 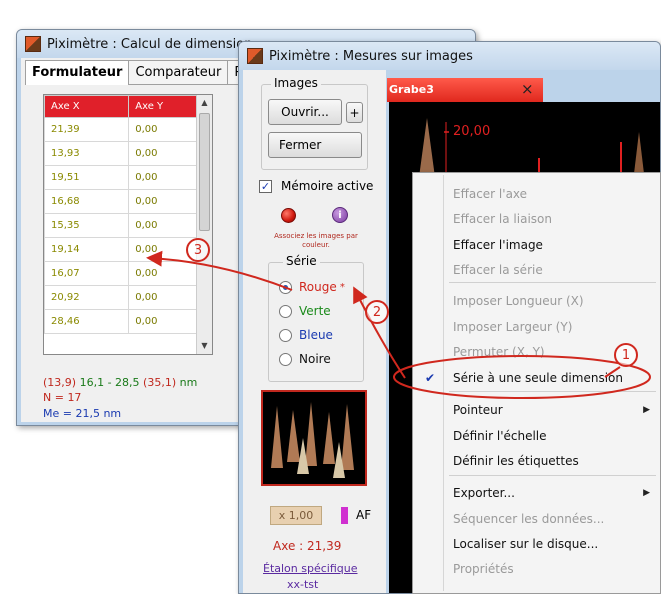 What do you see at coordinates (498, 270) in the screenshot?
I see `menu-effacer-serie: Effacer la série` at bounding box center [498, 270].